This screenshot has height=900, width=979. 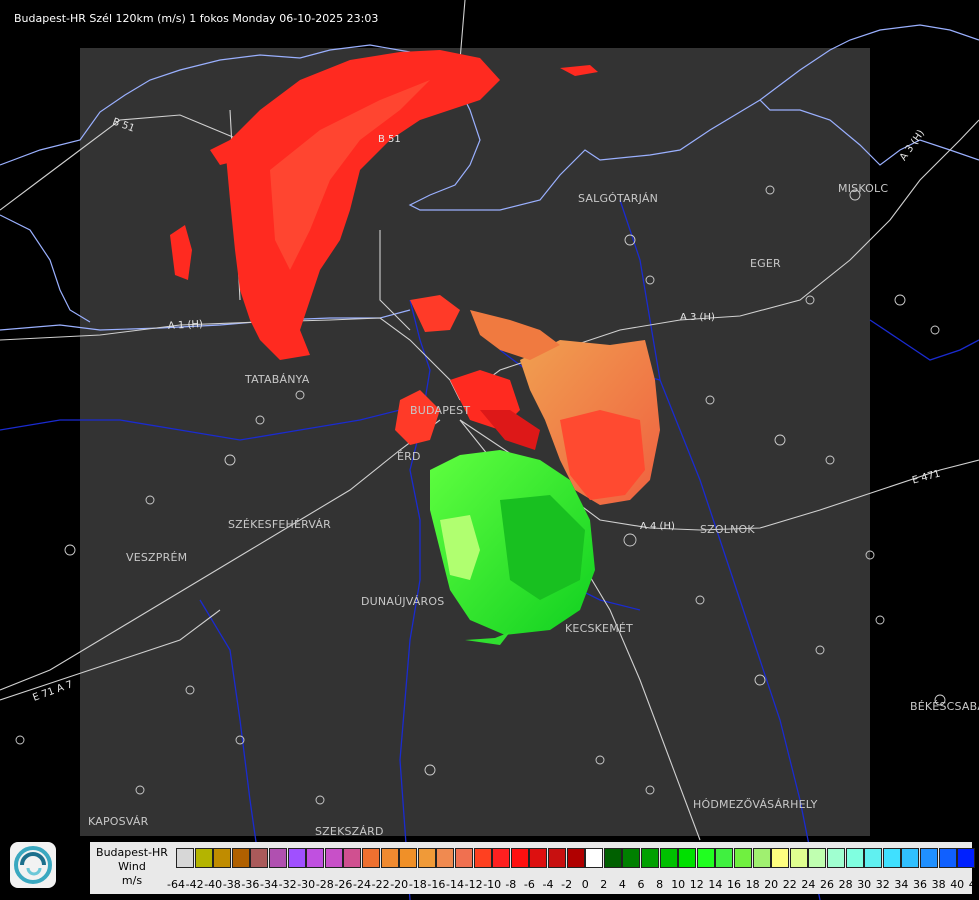 I want to click on legend-tick-label: -24, so click(x=362, y=884).